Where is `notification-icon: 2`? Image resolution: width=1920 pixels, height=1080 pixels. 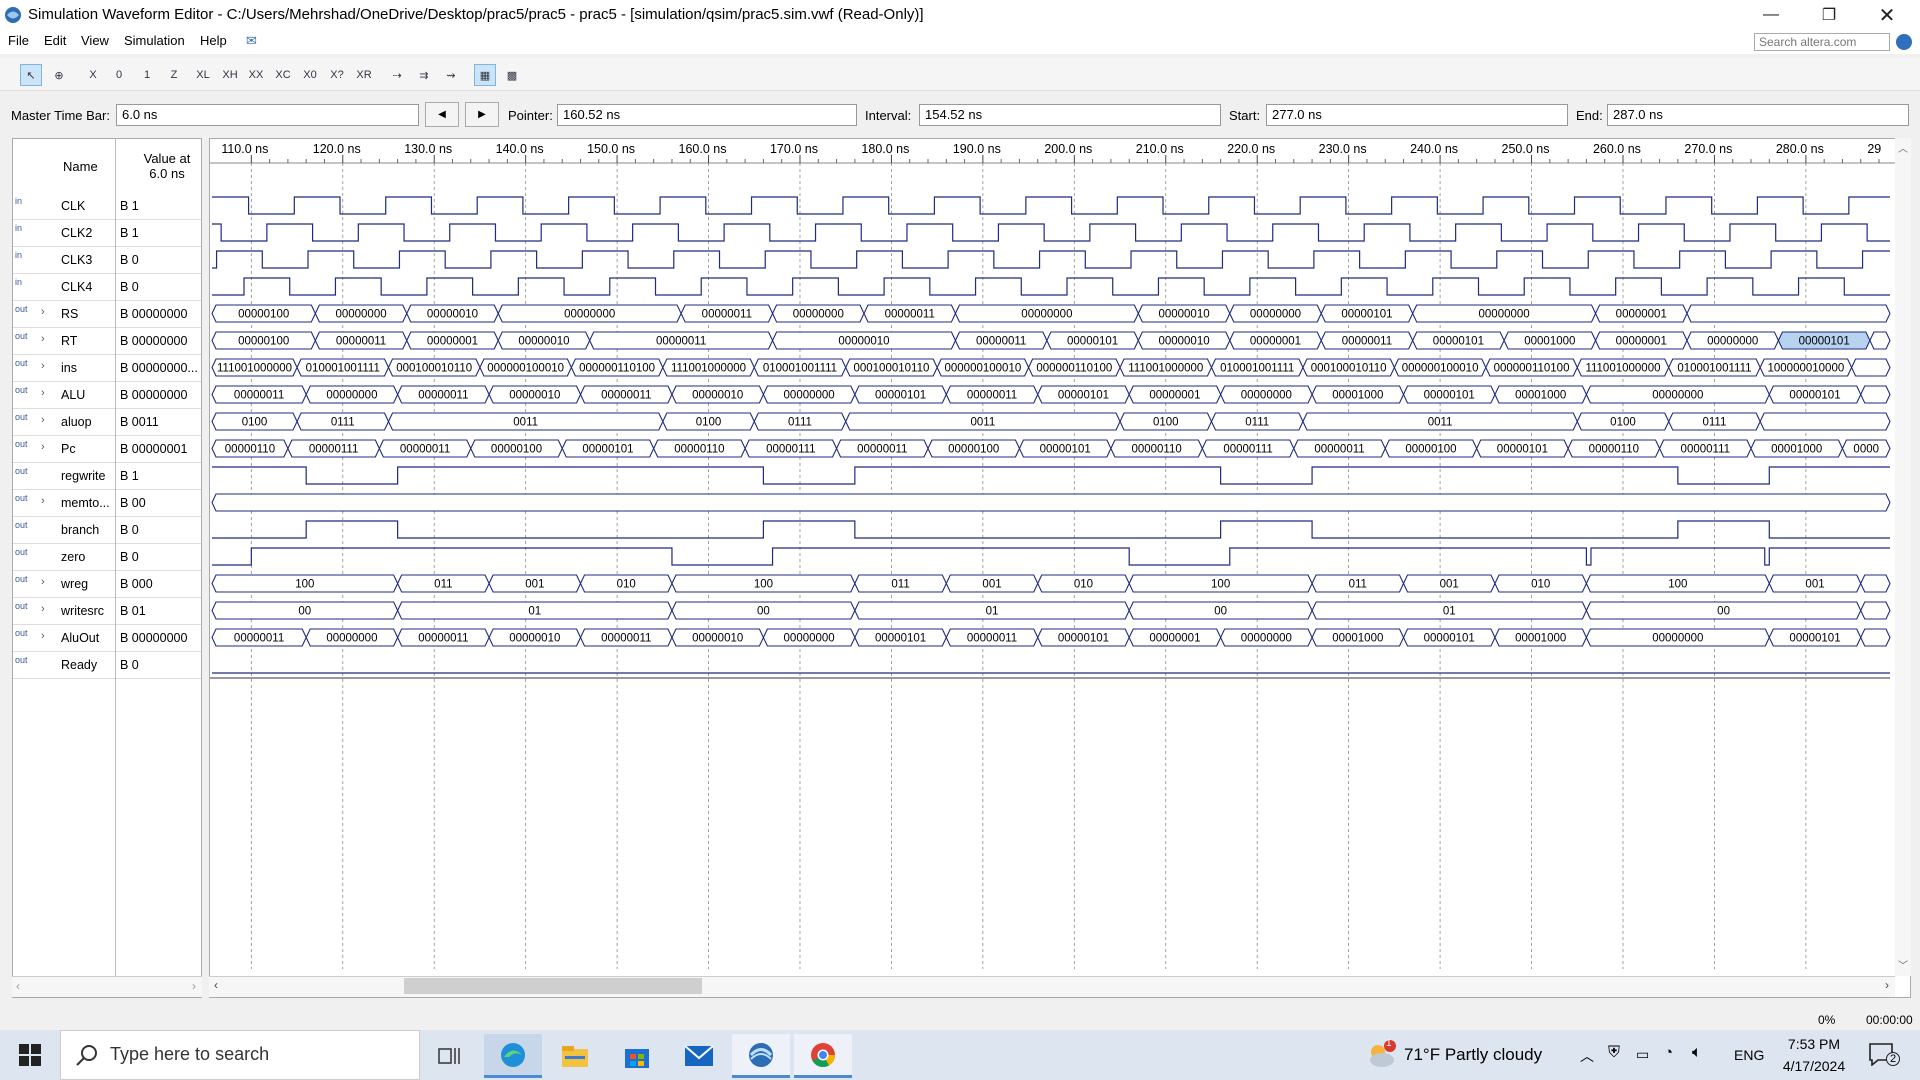 notification-icon: 2 is located at coordinates (1884, 1054).